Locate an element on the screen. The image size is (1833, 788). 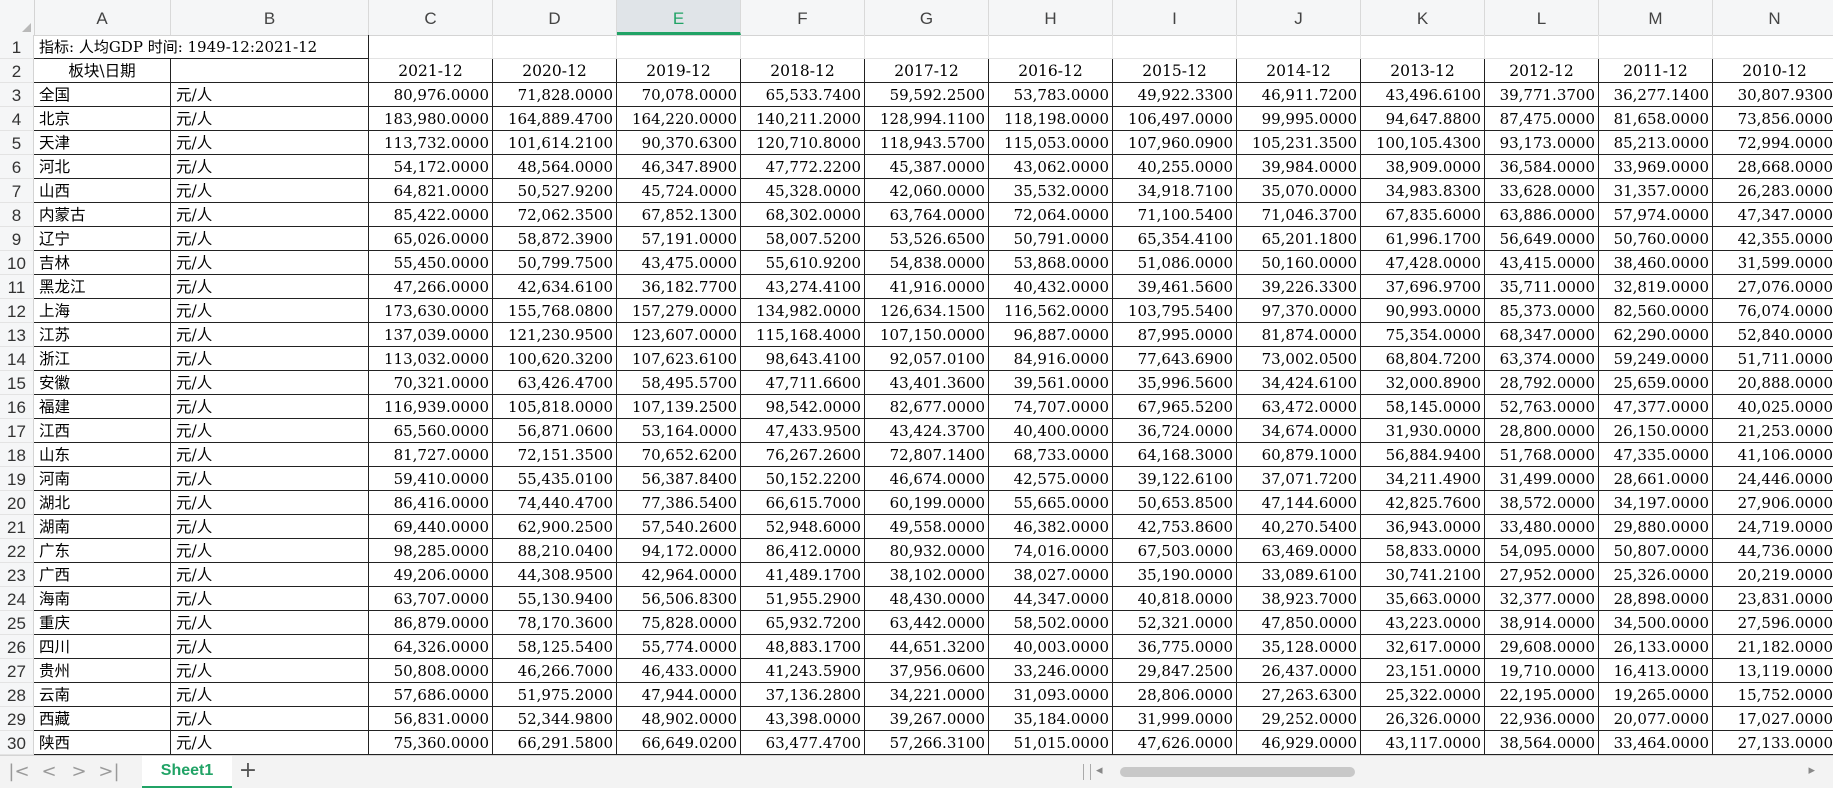
cell-g24-value: 48,430.0000 is located at coordinates (927, 599).